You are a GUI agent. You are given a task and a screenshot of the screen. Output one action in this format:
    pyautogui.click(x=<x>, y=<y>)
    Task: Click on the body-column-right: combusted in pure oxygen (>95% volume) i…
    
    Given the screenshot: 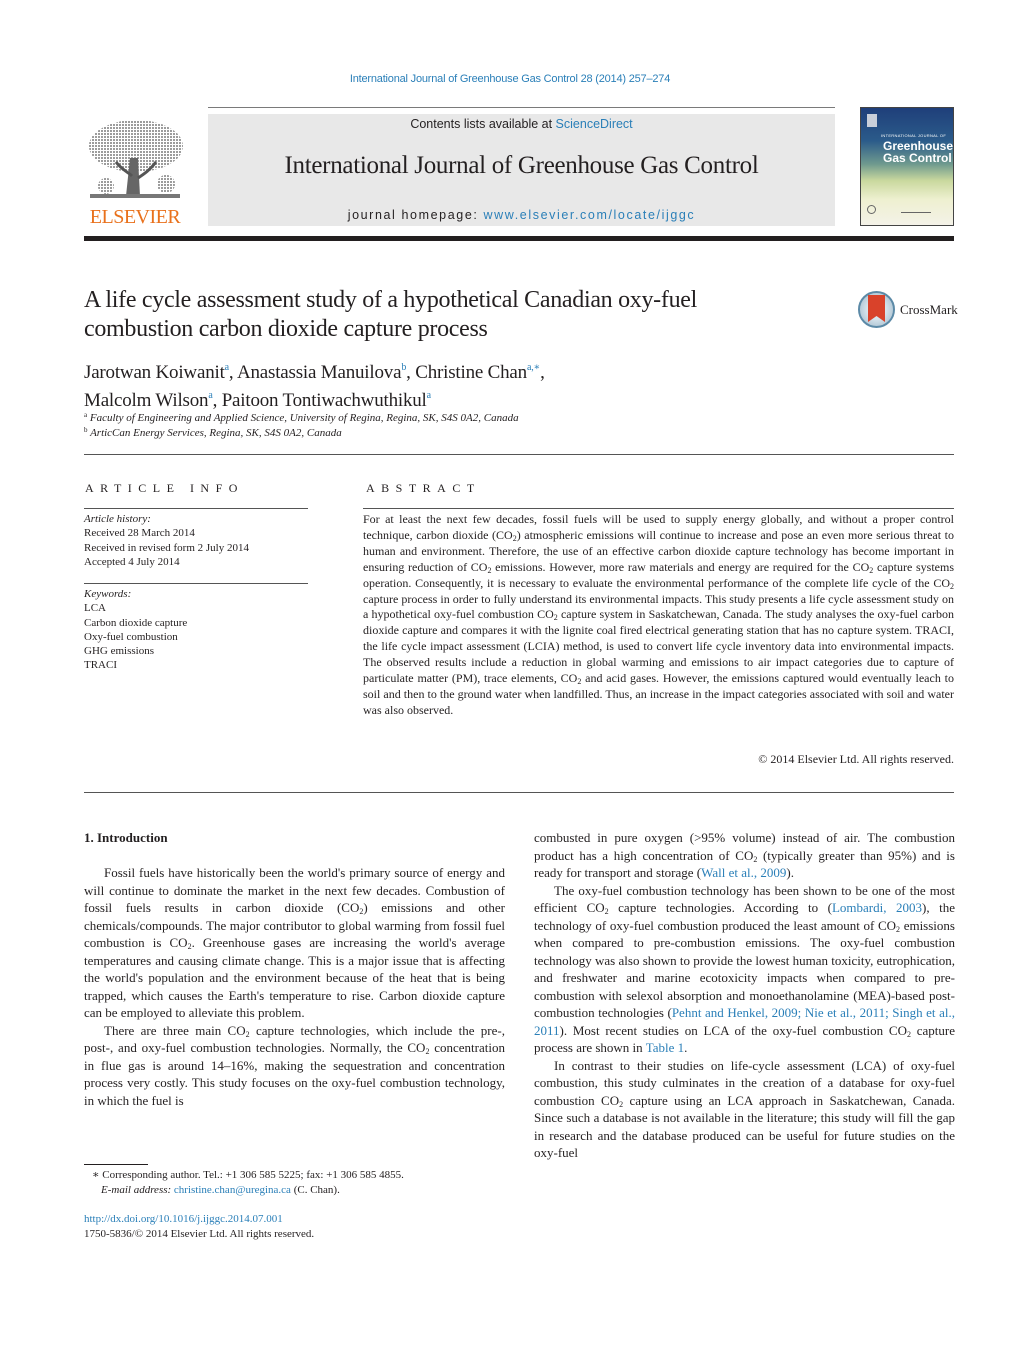 What is the action you would take?
    pyautogui.click(x=744, y=995)
    